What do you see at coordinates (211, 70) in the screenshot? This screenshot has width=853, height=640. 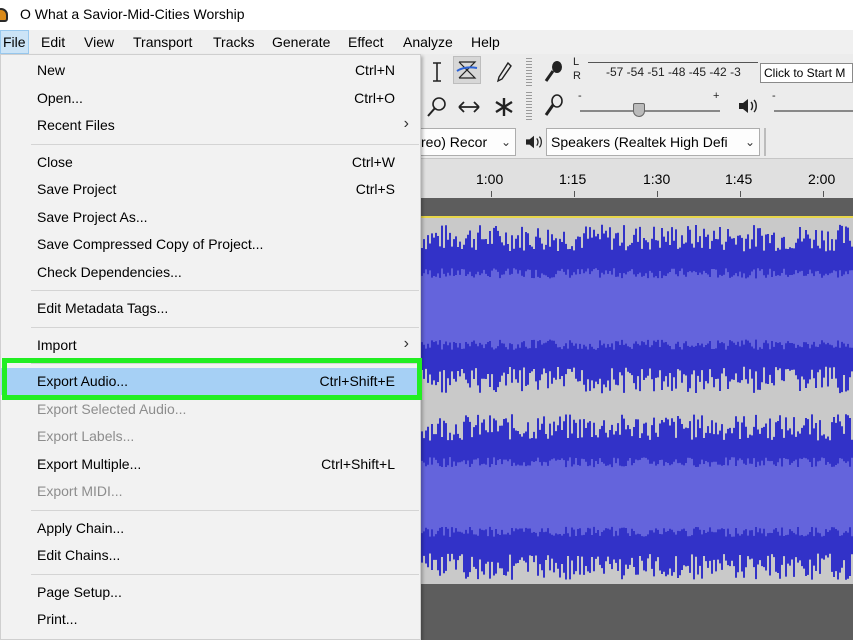 I see `menu-item-new: New Ctrl+N` at bounding box center [211, 70].